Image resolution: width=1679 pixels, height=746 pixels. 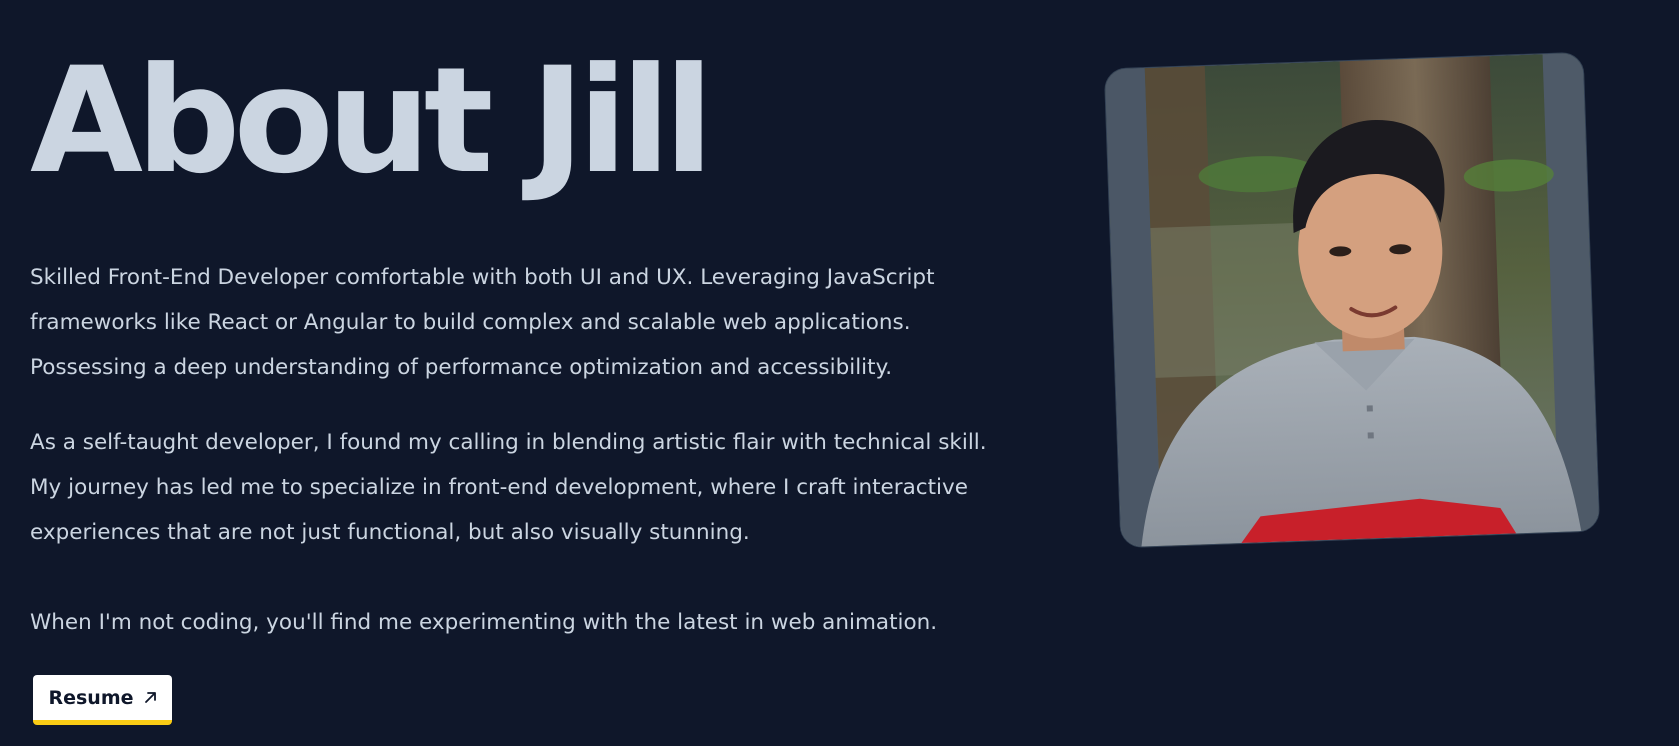 What do you see at coordinates (150, 697) in the screenshot?
I see `arrow-up-right-icon` at bounding box center [150, 697].